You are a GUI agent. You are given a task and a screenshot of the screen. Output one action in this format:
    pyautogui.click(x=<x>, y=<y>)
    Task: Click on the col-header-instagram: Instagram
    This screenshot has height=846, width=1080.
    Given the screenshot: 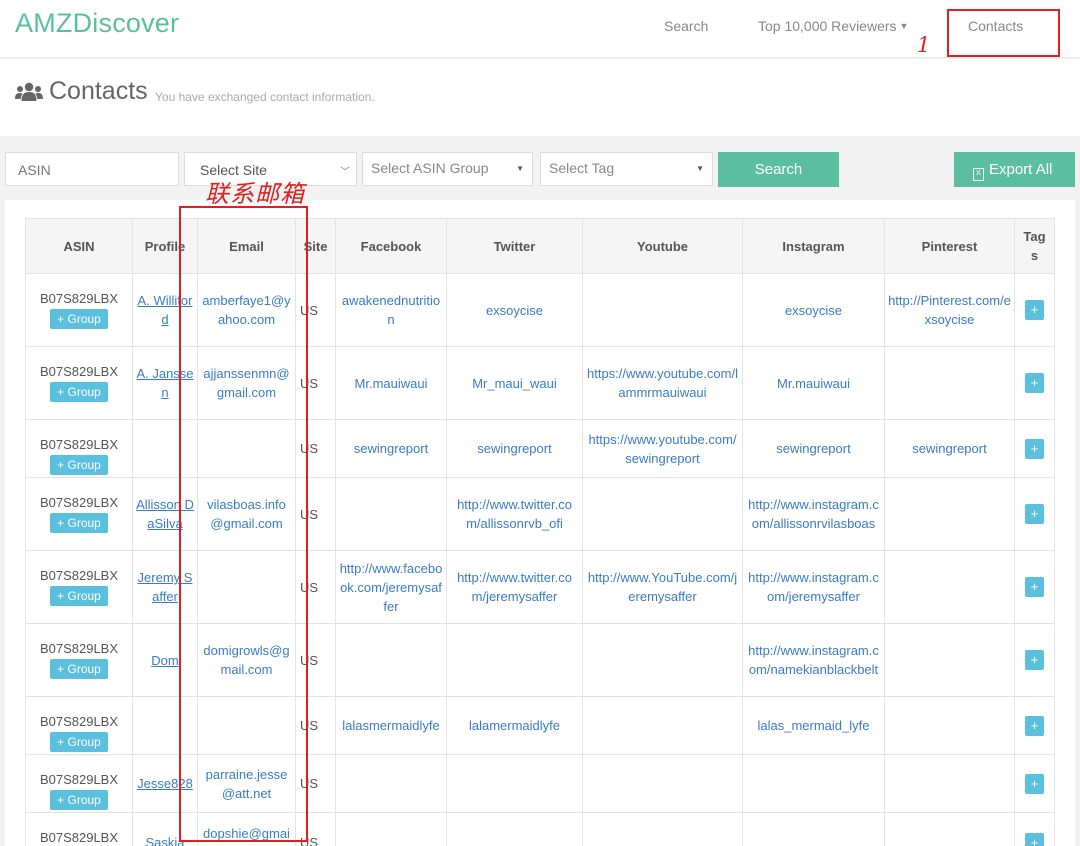 What is the action you would take?
    pyautogui.click(x=813, y=246)
    